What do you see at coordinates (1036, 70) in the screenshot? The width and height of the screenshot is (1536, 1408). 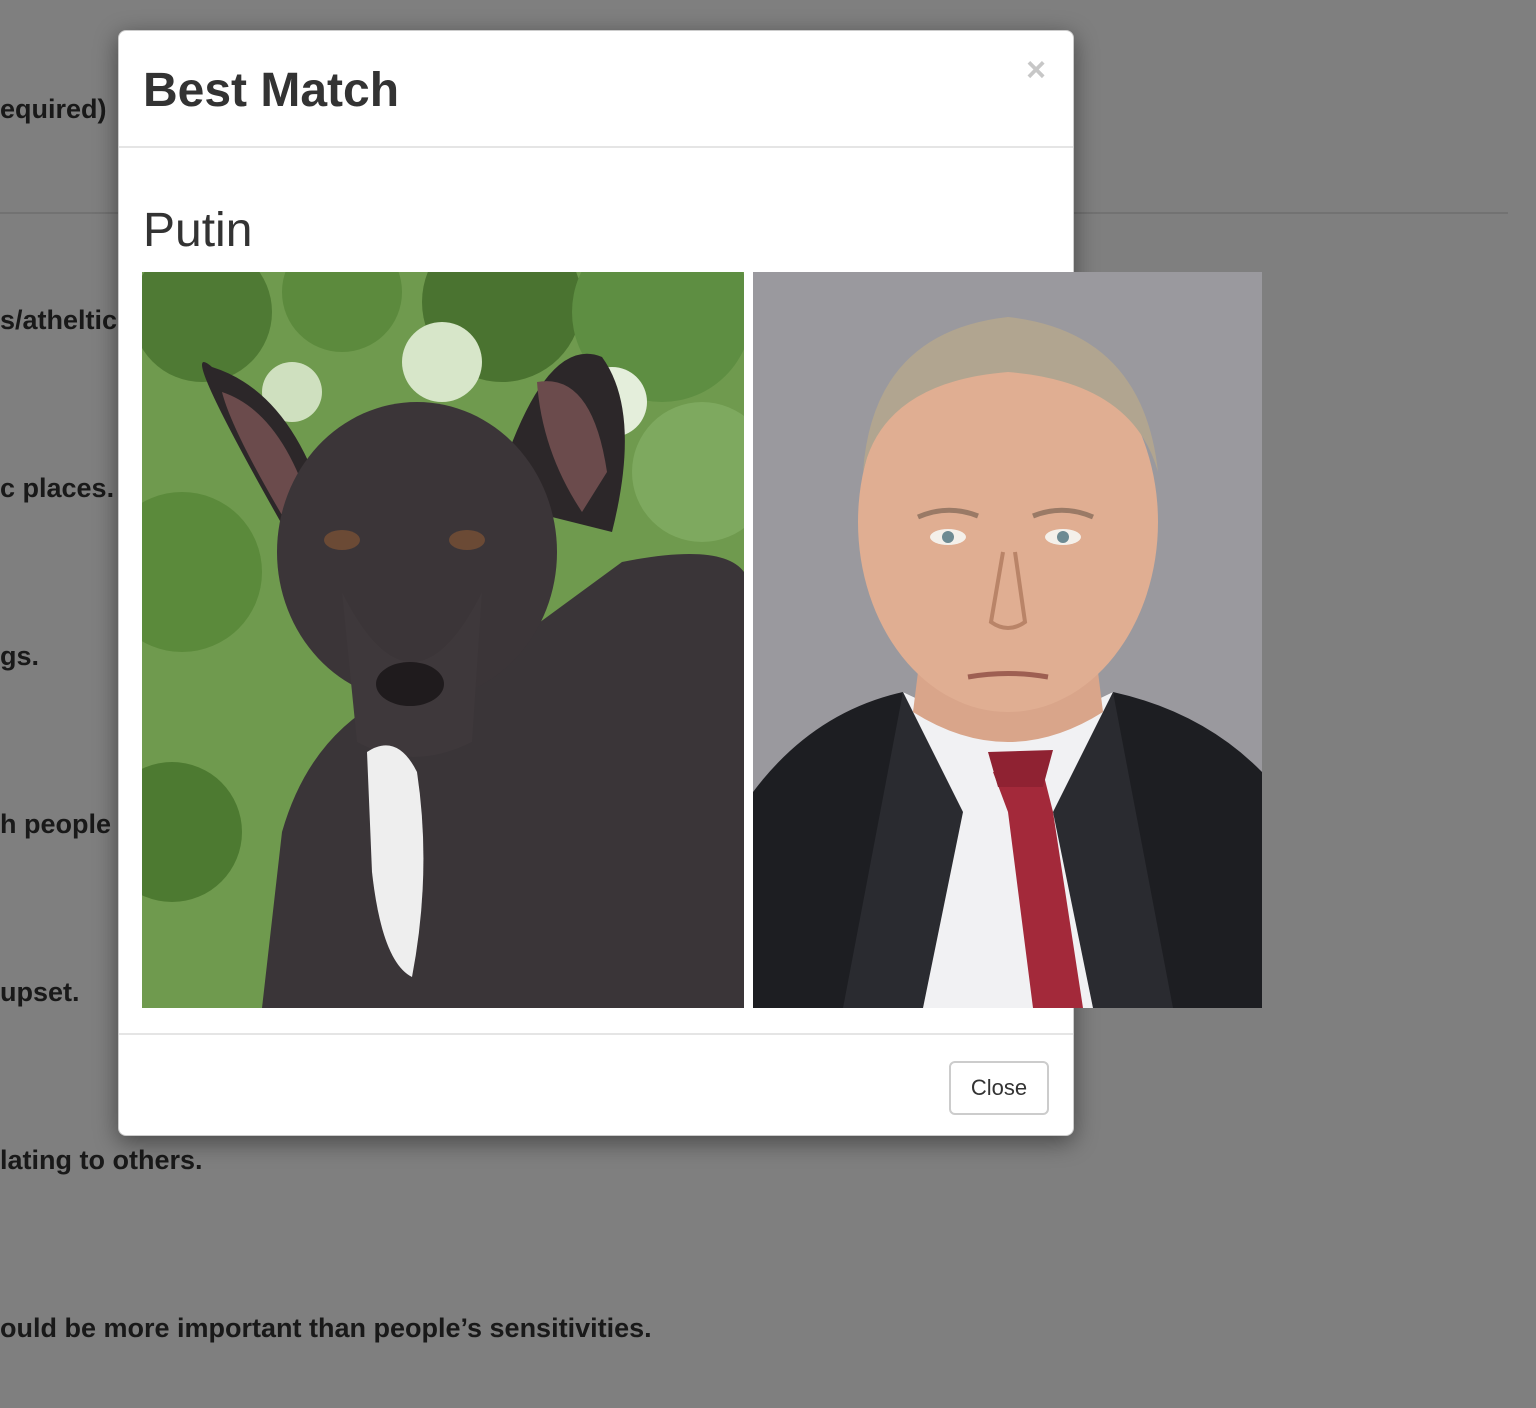 I see `close-icon: ×` at bounding box center [1036, 70].